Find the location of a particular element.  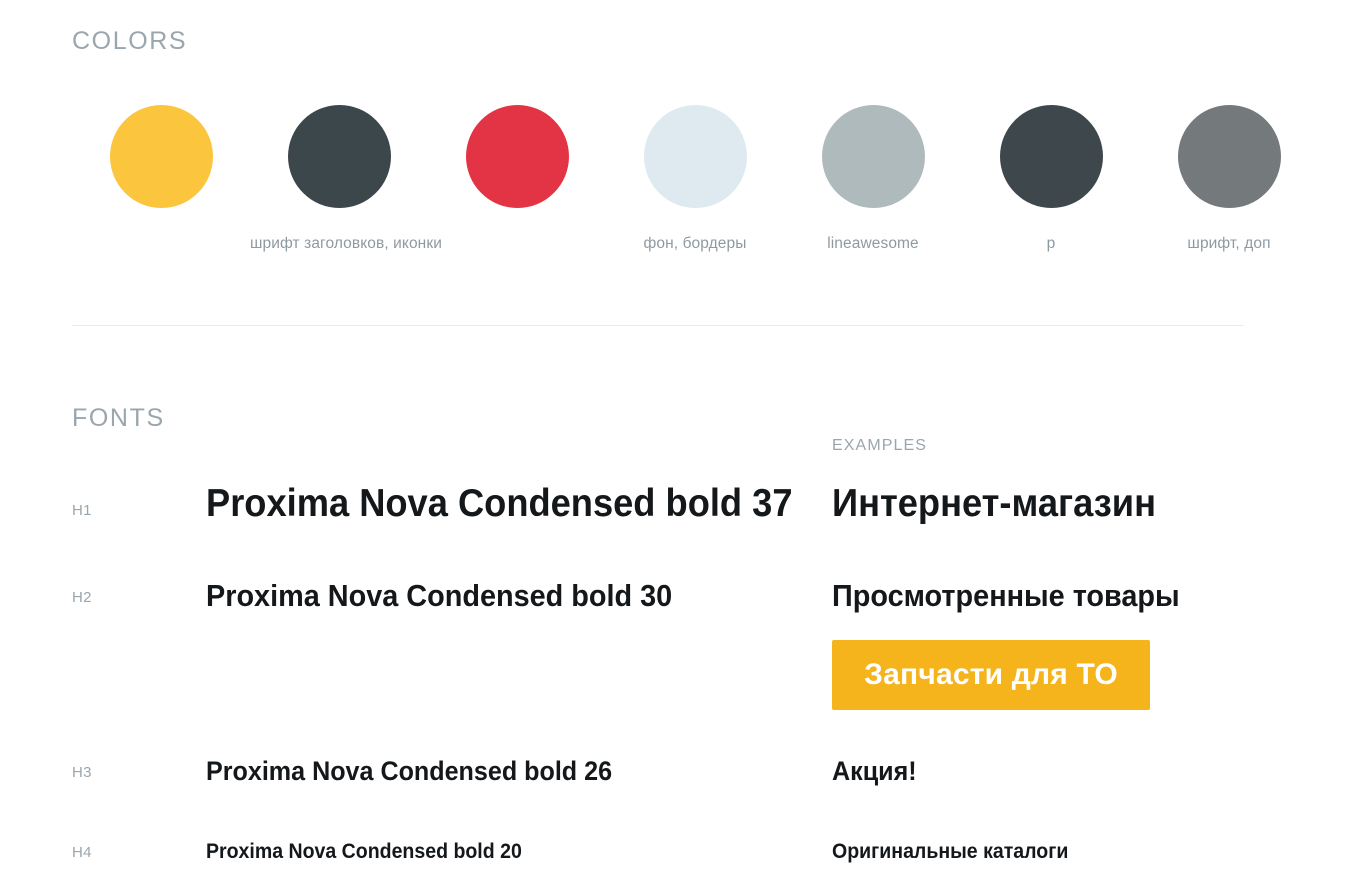

font-spec-text: Proxima Nova Condensed bold 26 is located at coordinates (409, 771).